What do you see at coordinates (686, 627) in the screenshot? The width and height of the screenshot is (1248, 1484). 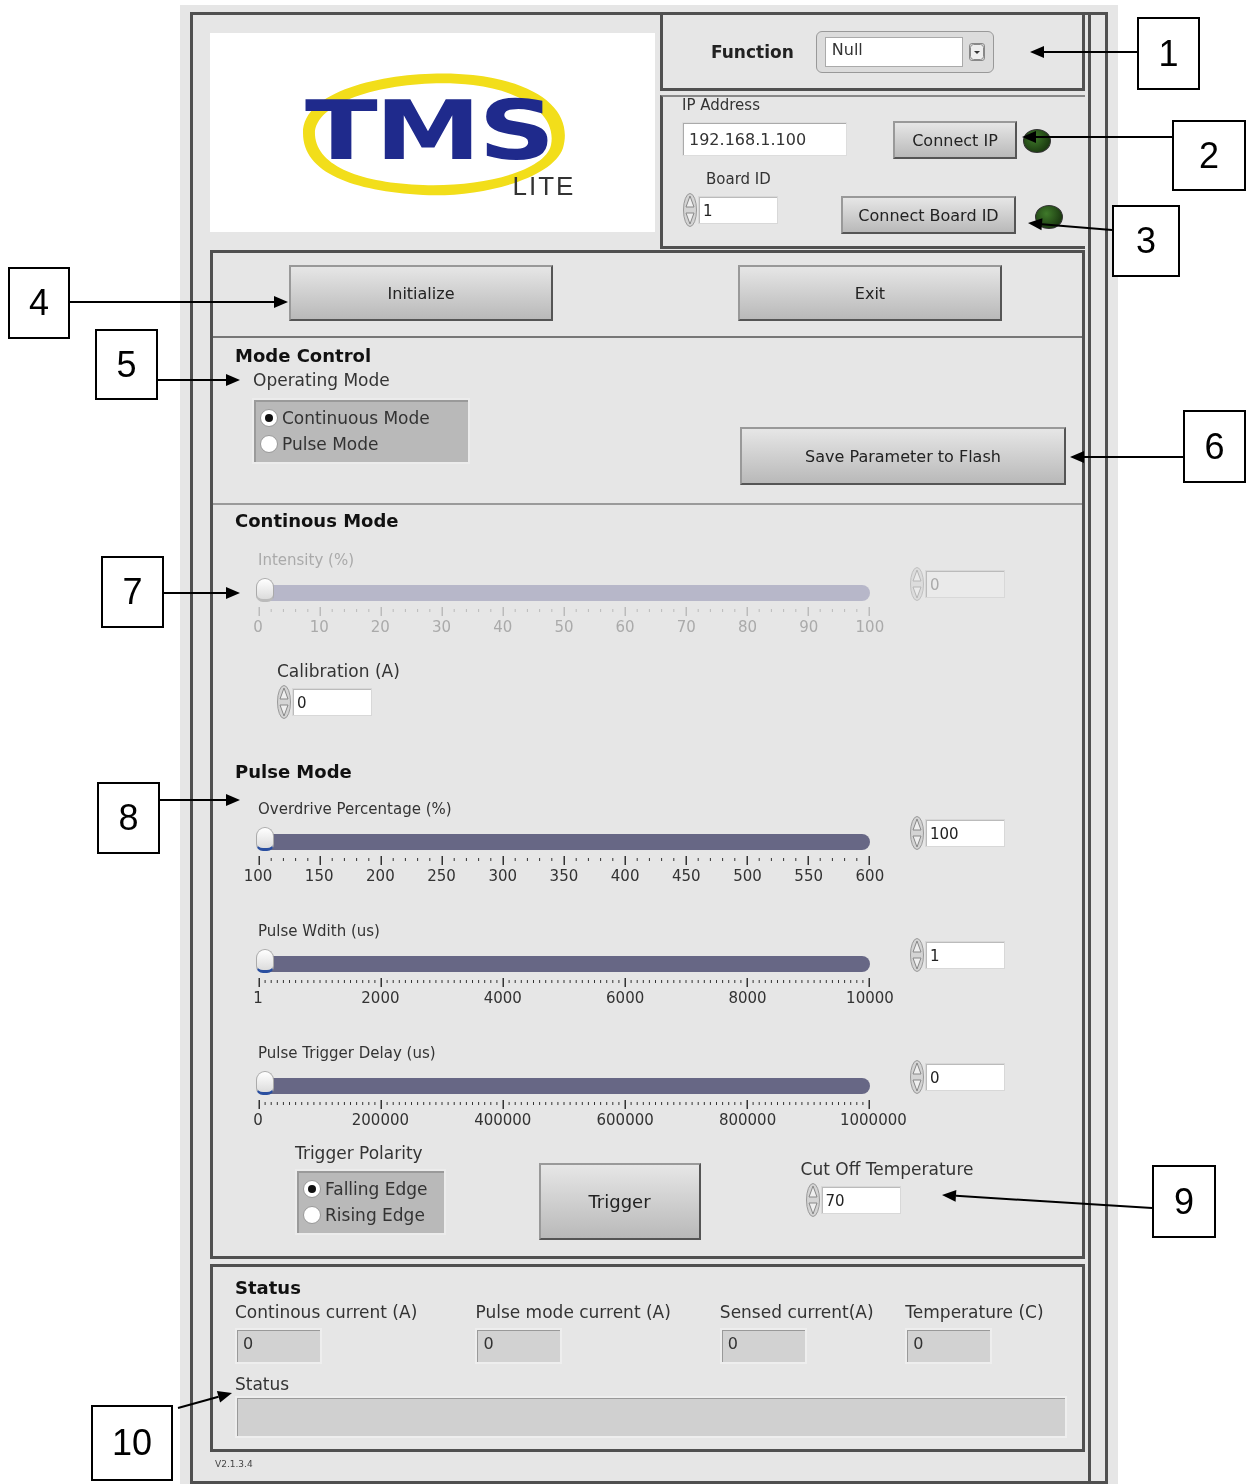 I see `tick-label: 70` at bounding box center [686, 627].